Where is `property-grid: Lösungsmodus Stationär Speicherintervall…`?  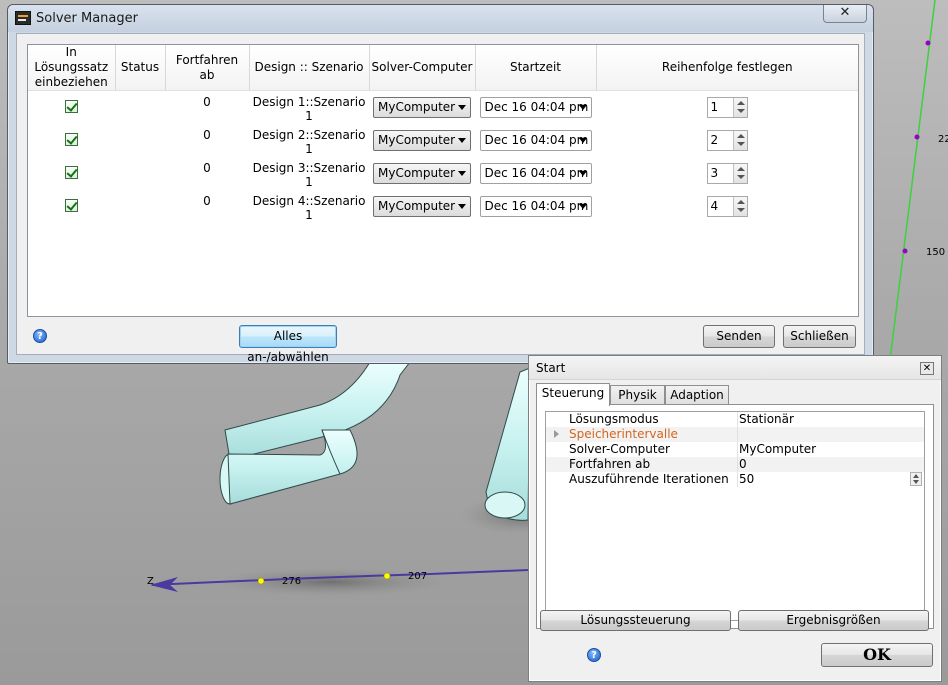 property-grid: Lösungsmodus Stationär Speicherintervall… is located at coordinates (735, 516).